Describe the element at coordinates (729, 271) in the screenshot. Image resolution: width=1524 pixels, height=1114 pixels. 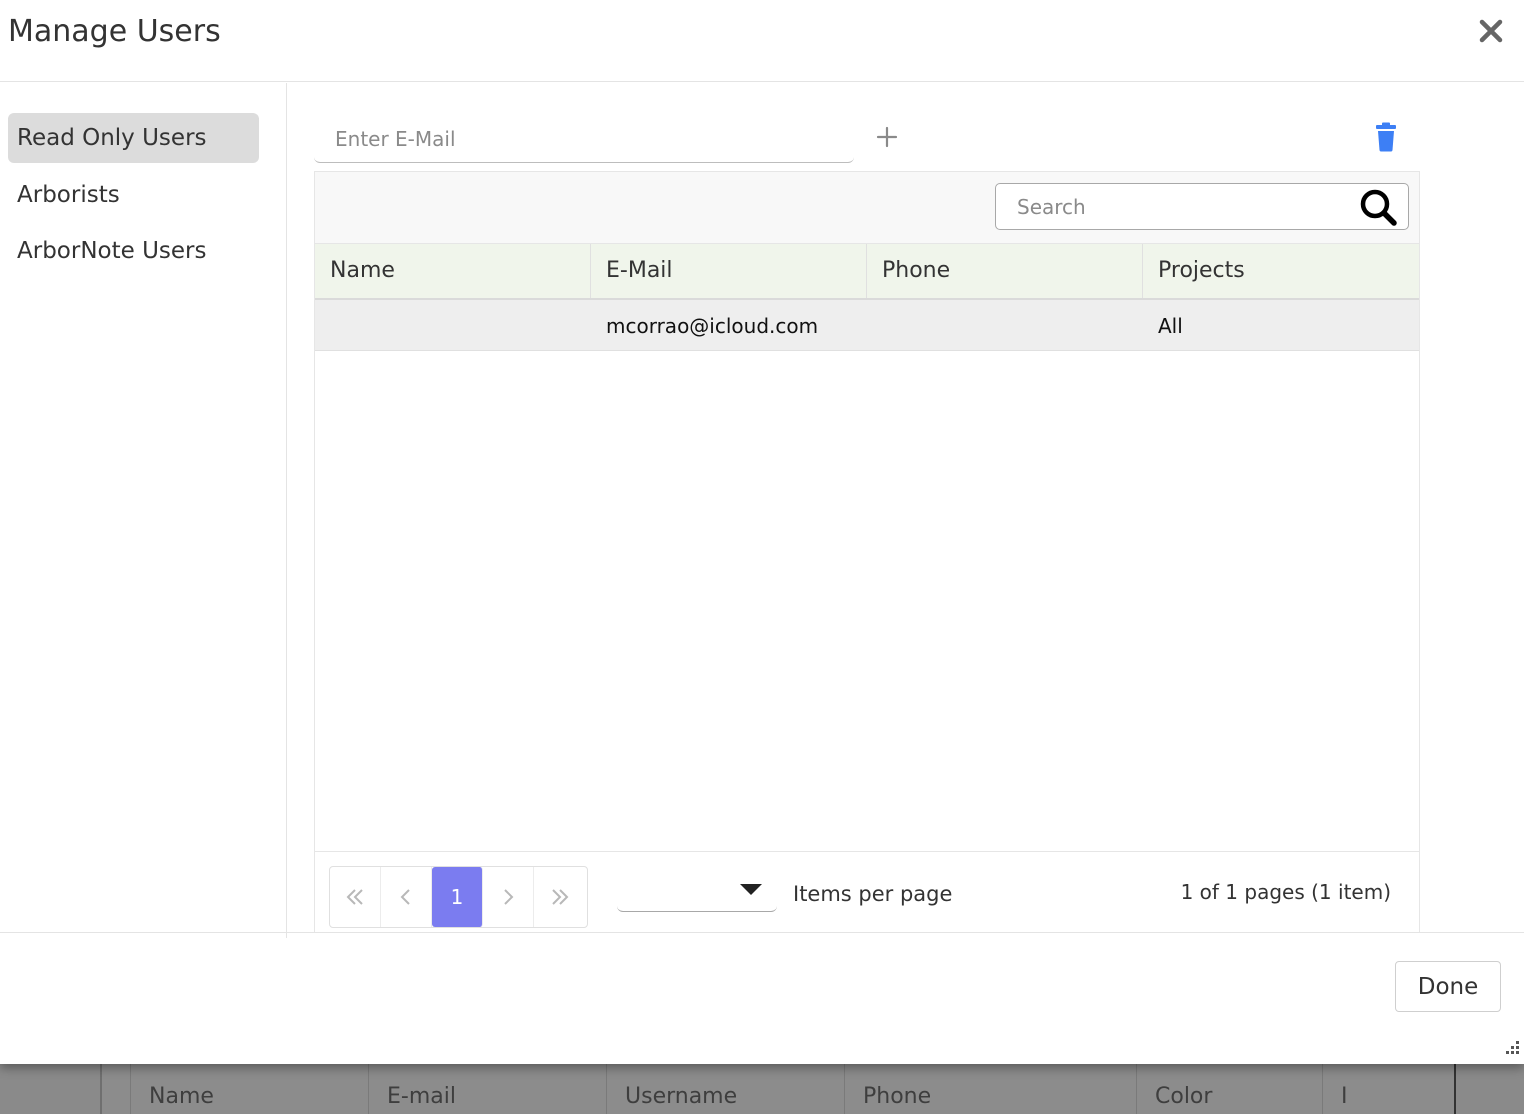
I see `column-header-email: E-Mail` at that location.